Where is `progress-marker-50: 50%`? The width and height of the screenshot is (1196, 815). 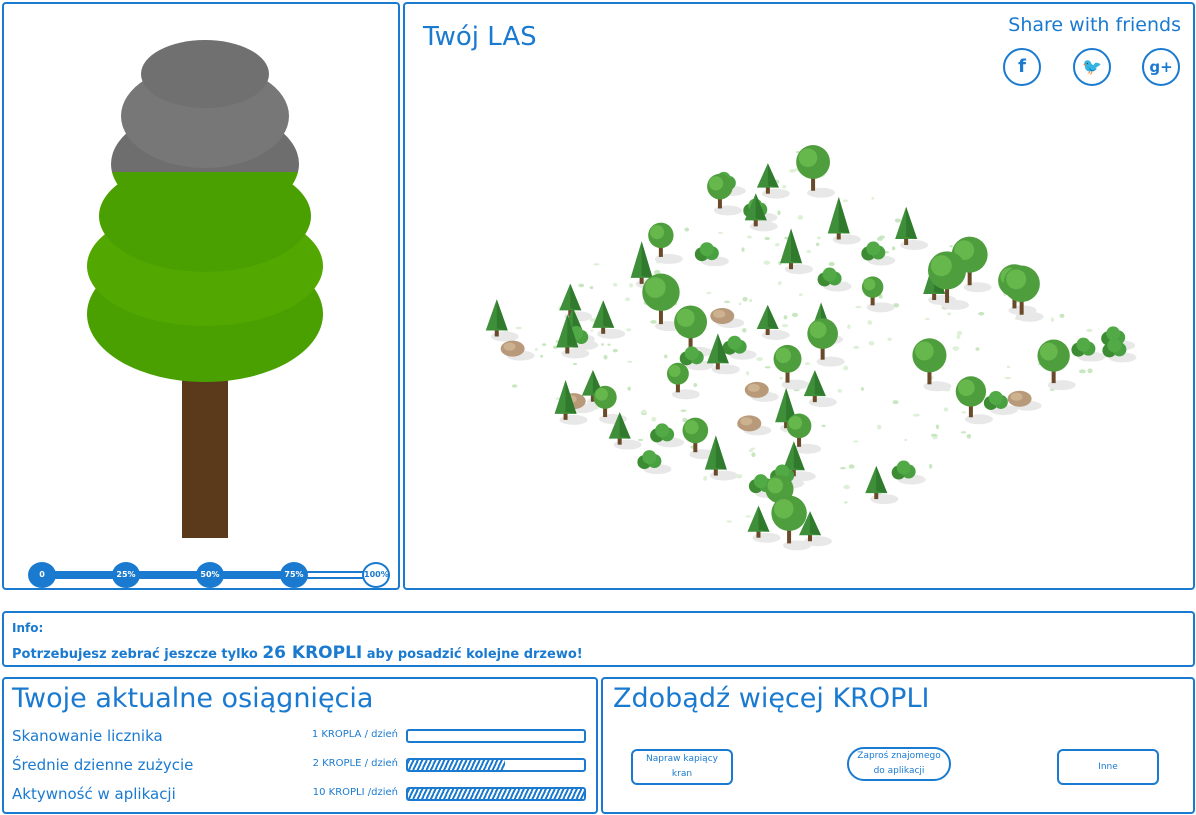 progress-marker-50: 50% is located at coordinates (210, 575).